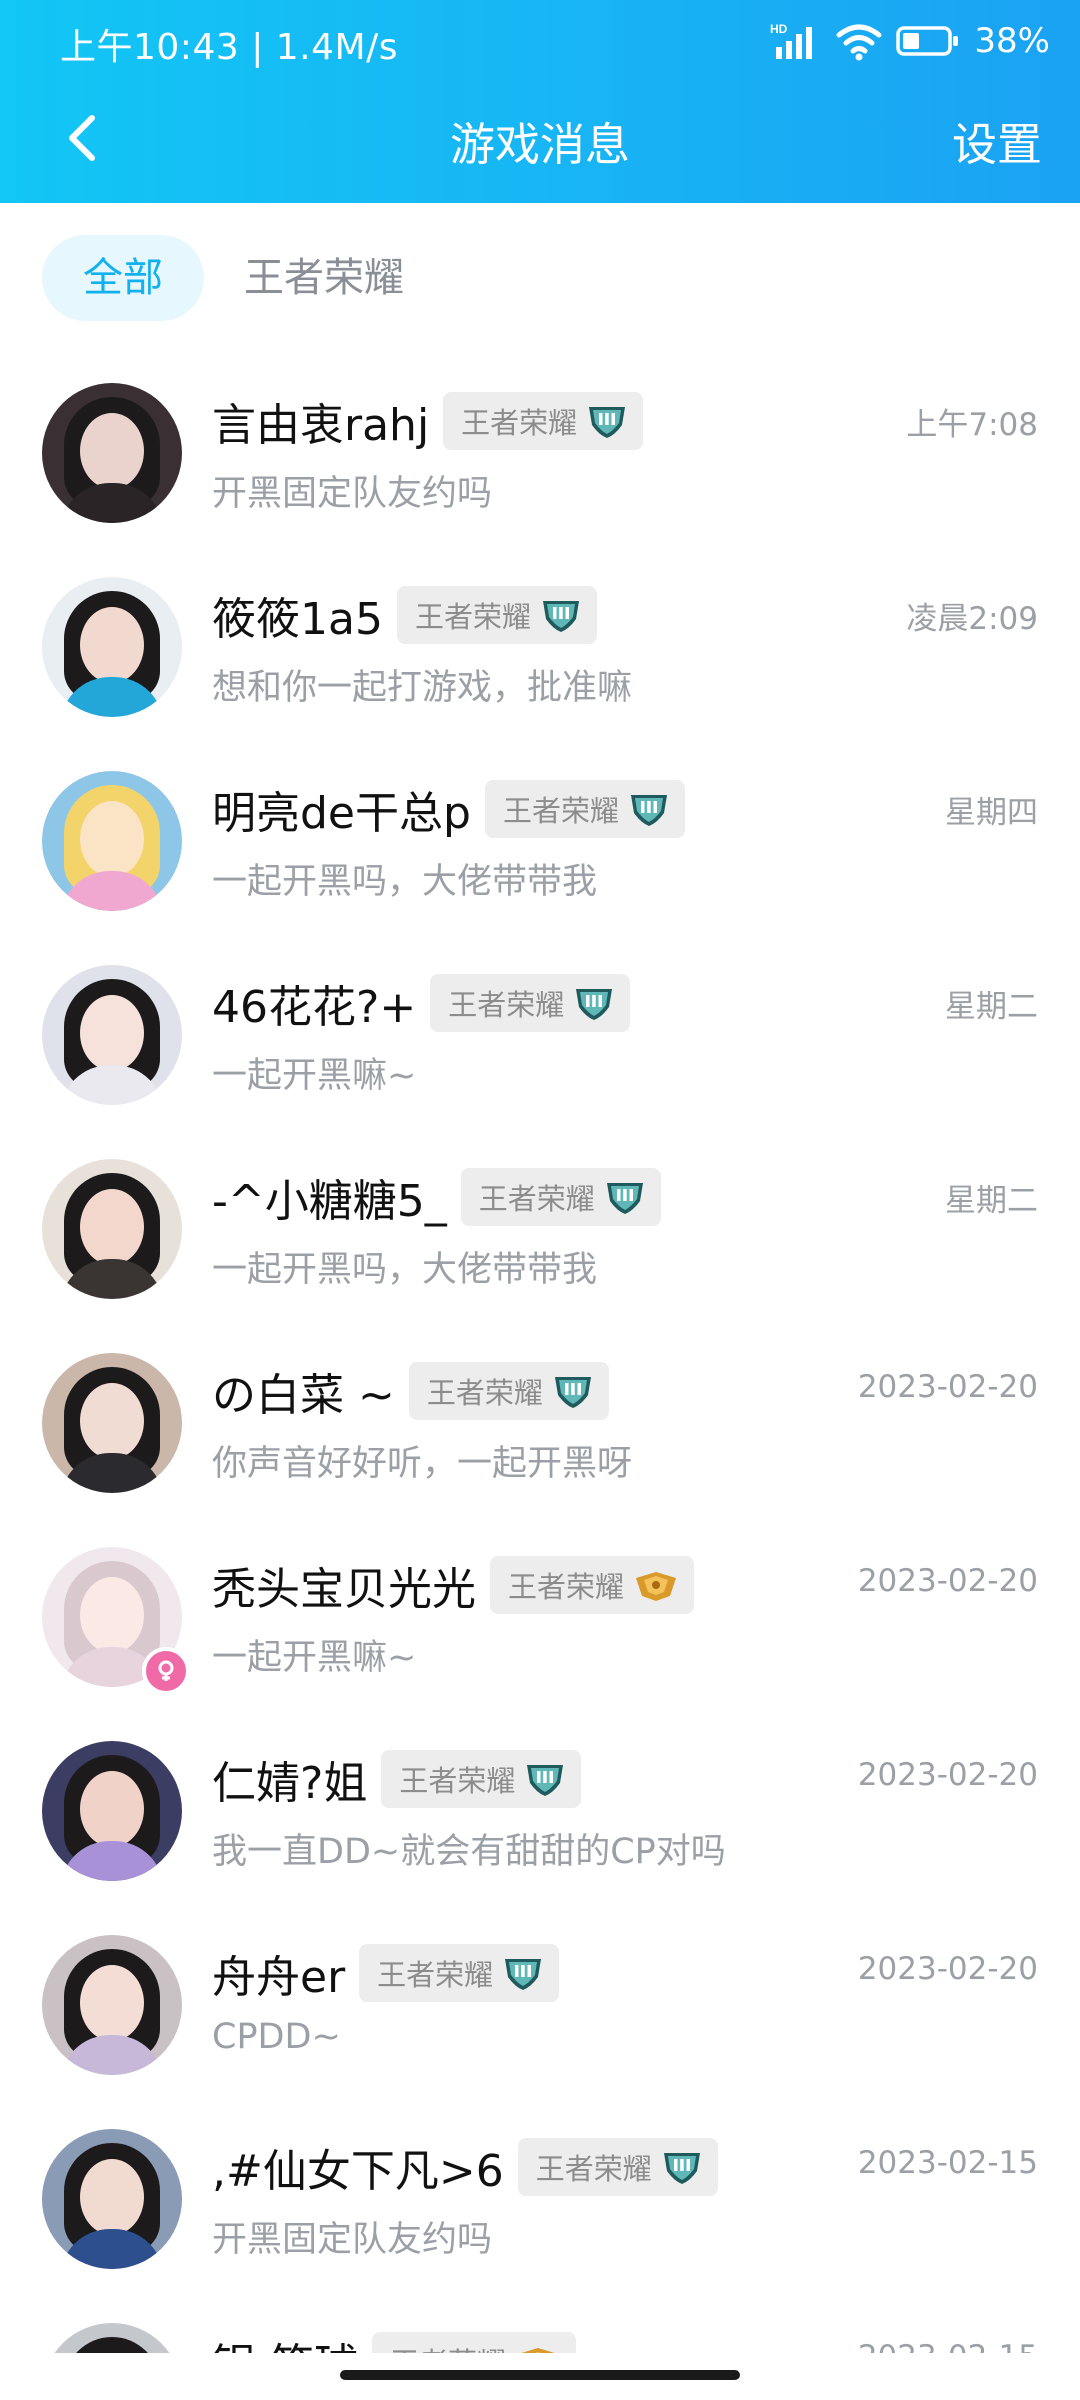 The width and height of the screenshot is (1080, 2400). I want to click on settings-button: 设置, so click(997, 140).